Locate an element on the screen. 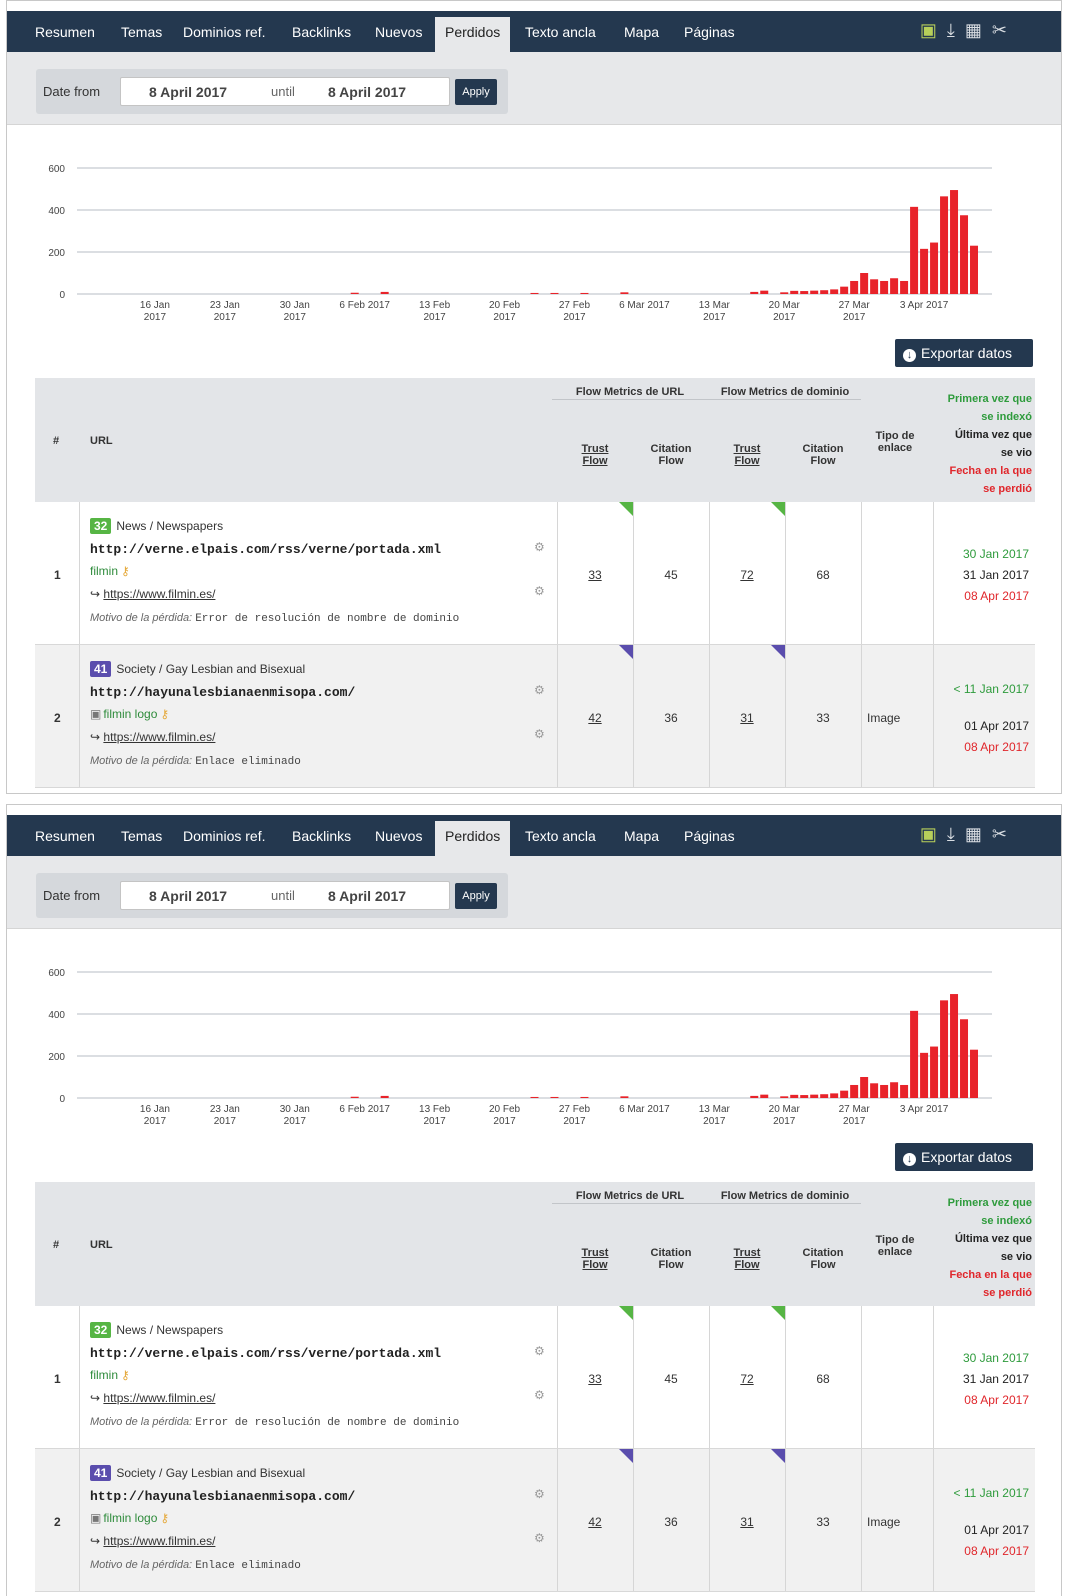  col-group-flow-domain: Flow Metrics de dominio is located at coordinates (785, 392).